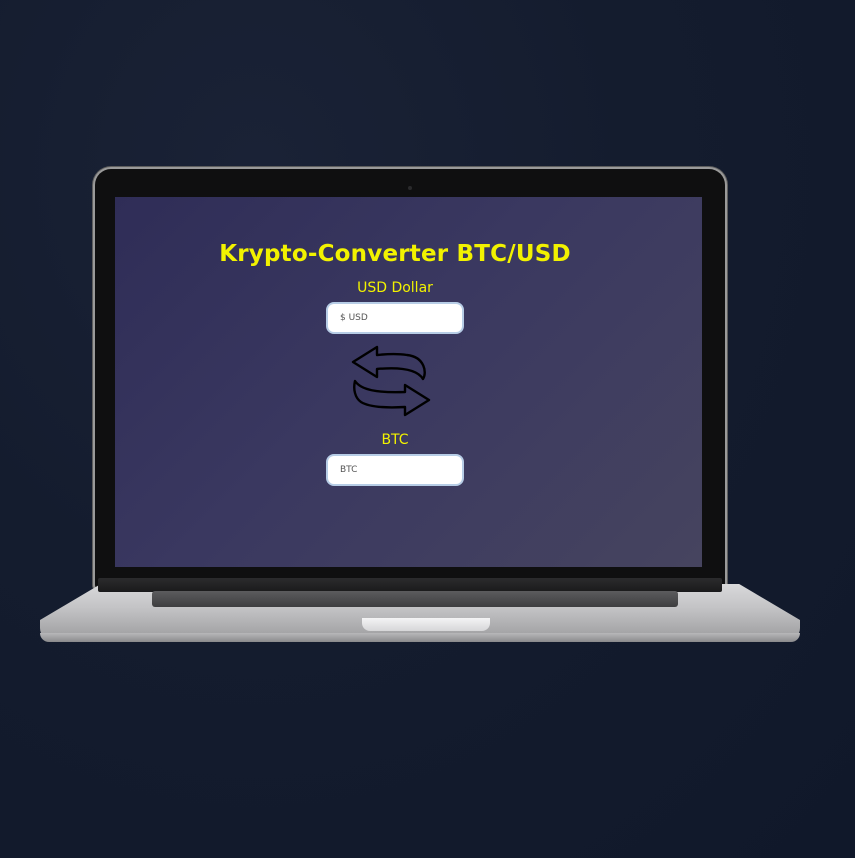  What do you see at coordinates (395, 440) in the screenshot?
I see `btc-label: BTC` at bounding box center [395, 440].